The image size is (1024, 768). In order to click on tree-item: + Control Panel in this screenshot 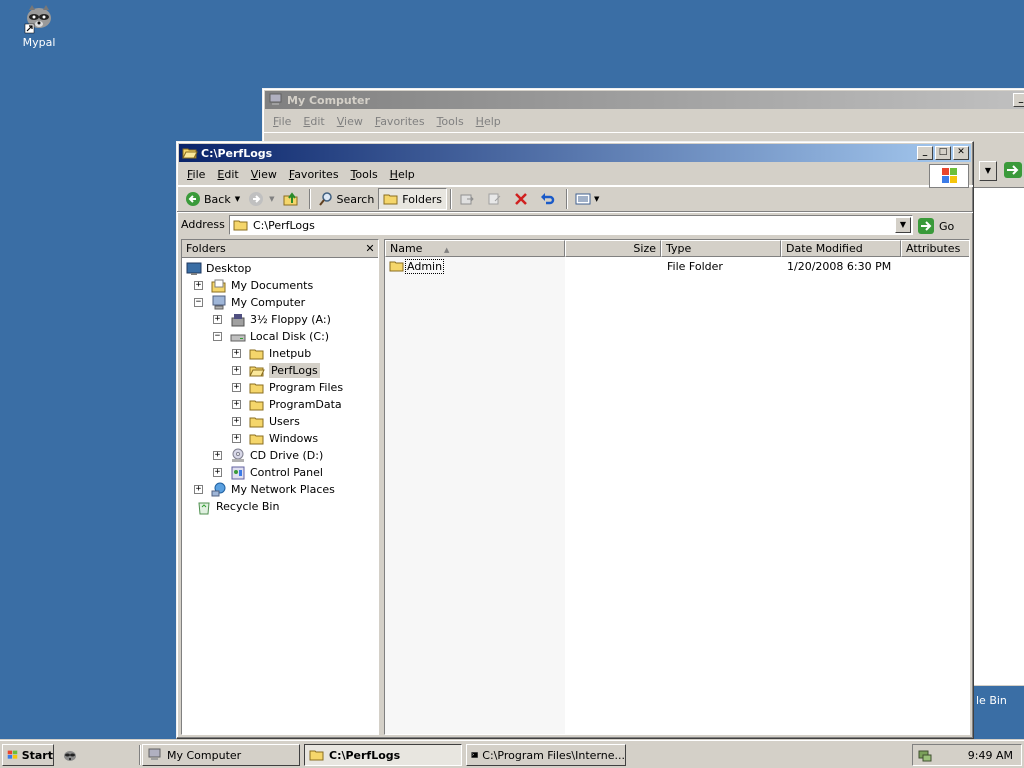, I will do `click(268, 472)`.